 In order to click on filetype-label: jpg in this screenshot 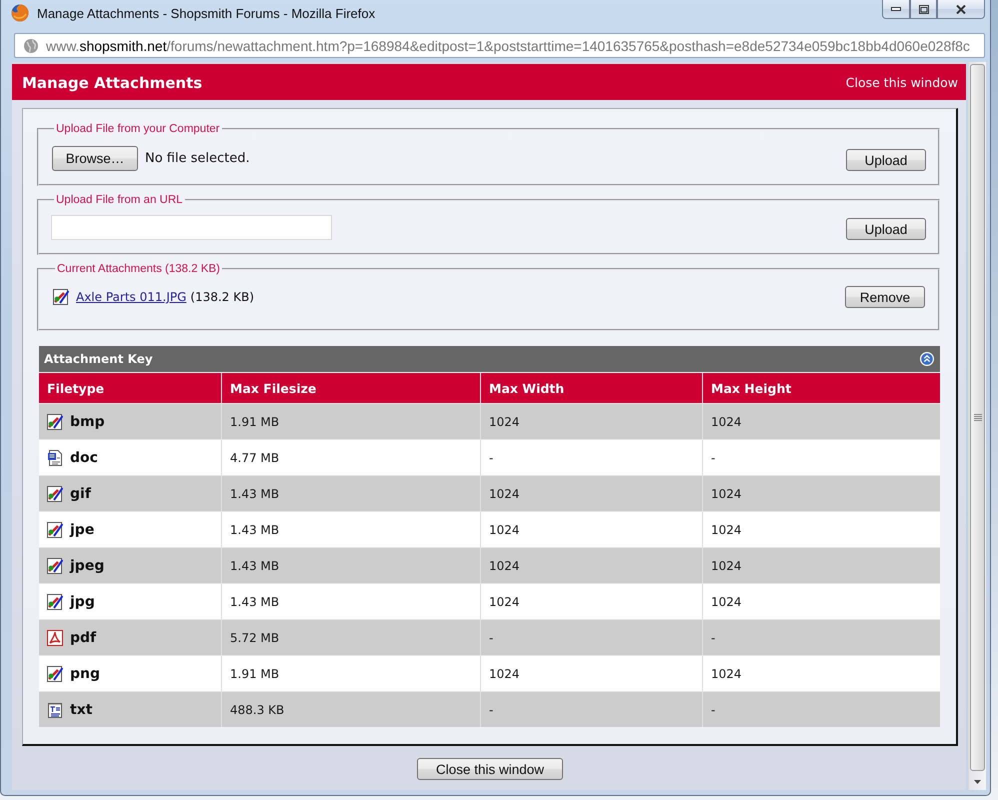, I will do `click(82, 602)`.